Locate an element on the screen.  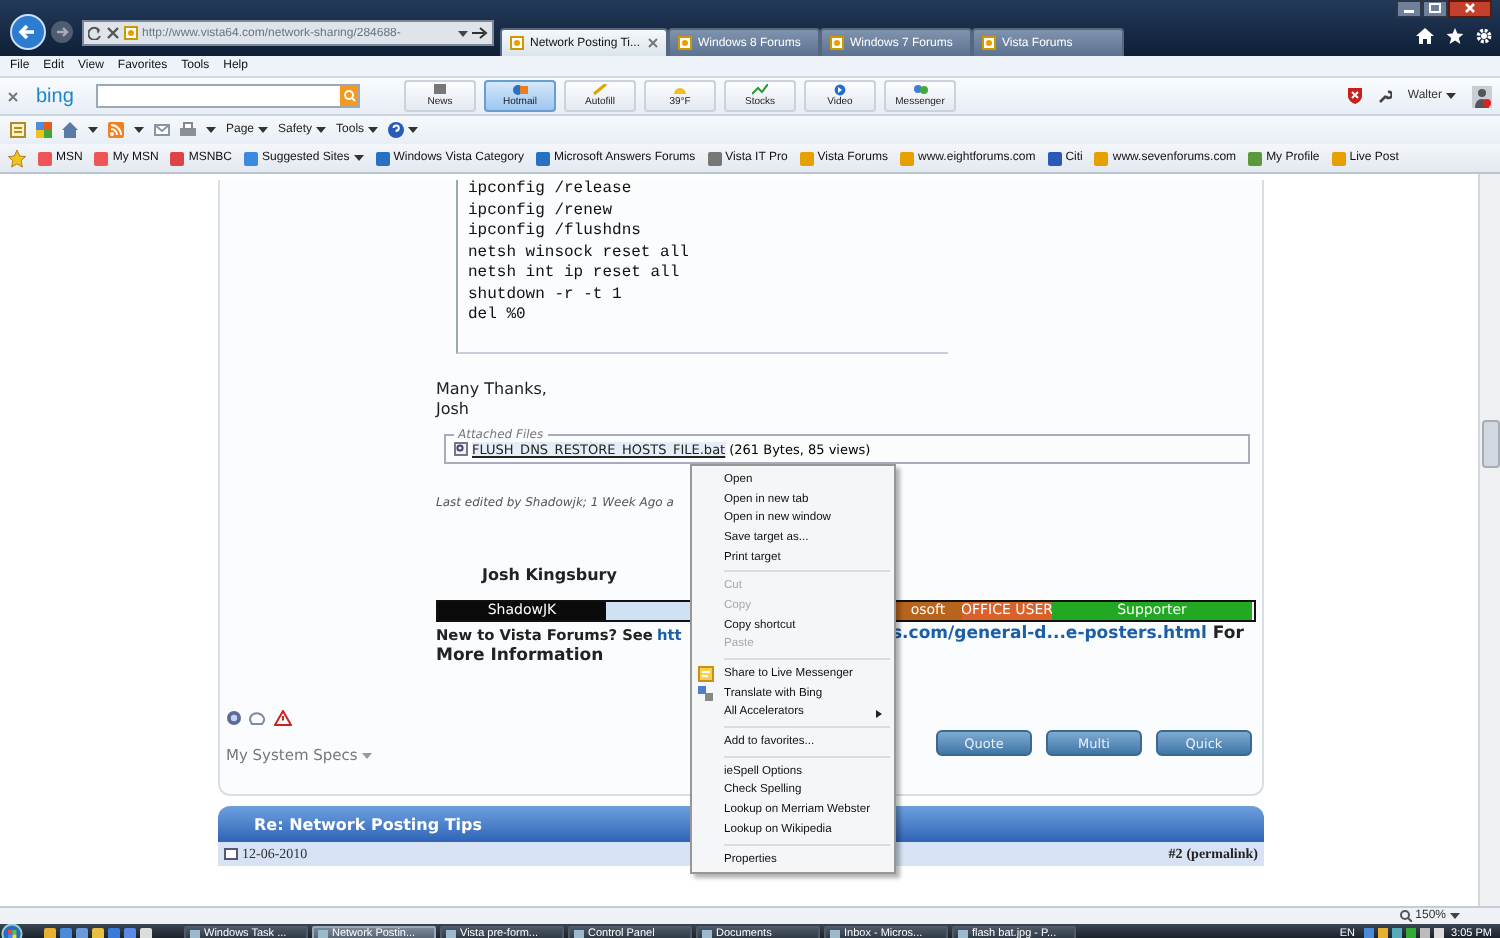
file-icon is located at coordinates (461, 449).